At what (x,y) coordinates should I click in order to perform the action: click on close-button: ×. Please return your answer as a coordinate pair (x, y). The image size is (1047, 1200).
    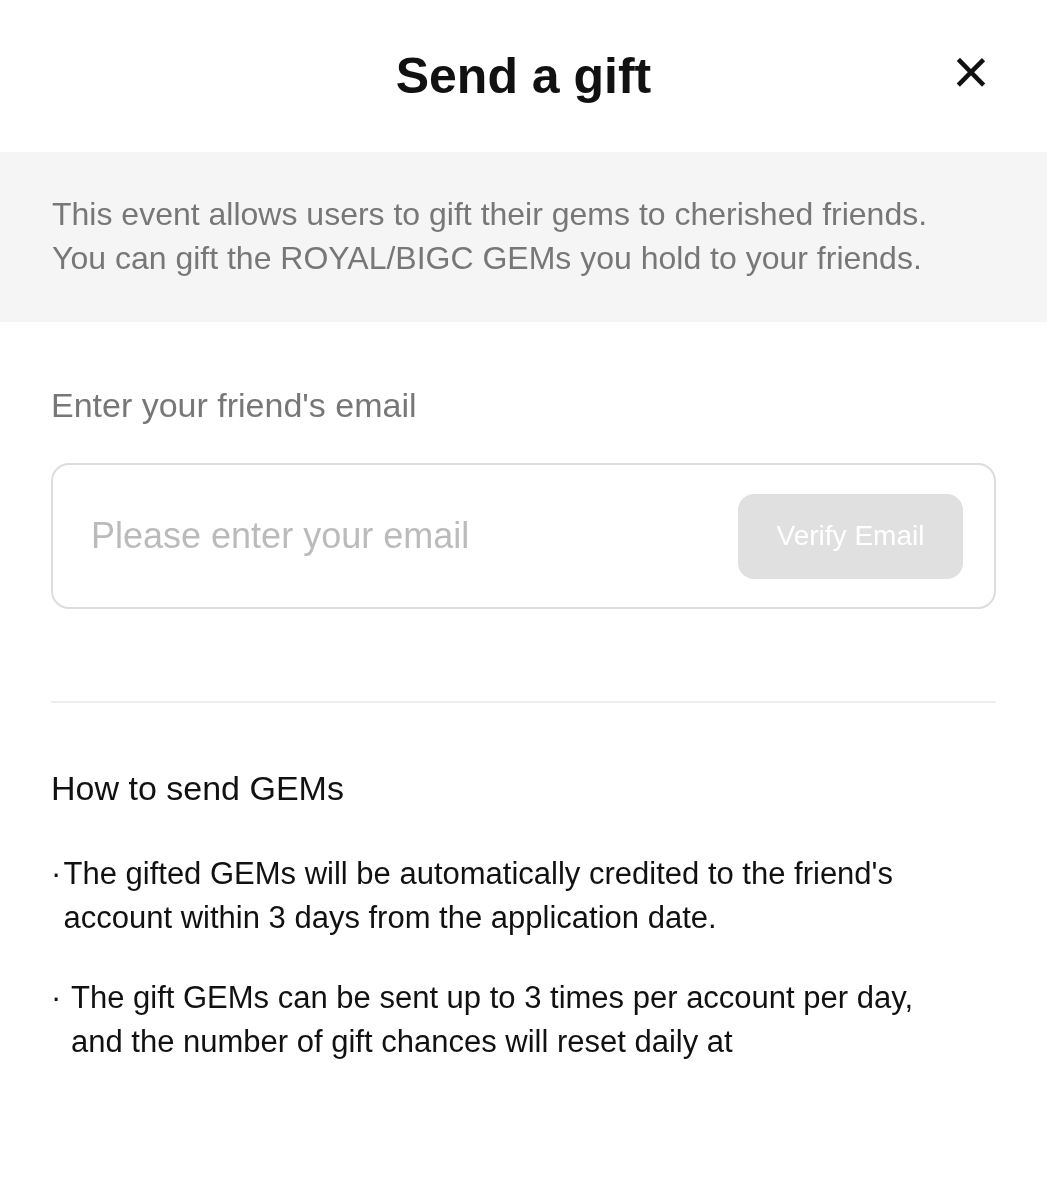
    Looking at the image, I should click on (971, 72).